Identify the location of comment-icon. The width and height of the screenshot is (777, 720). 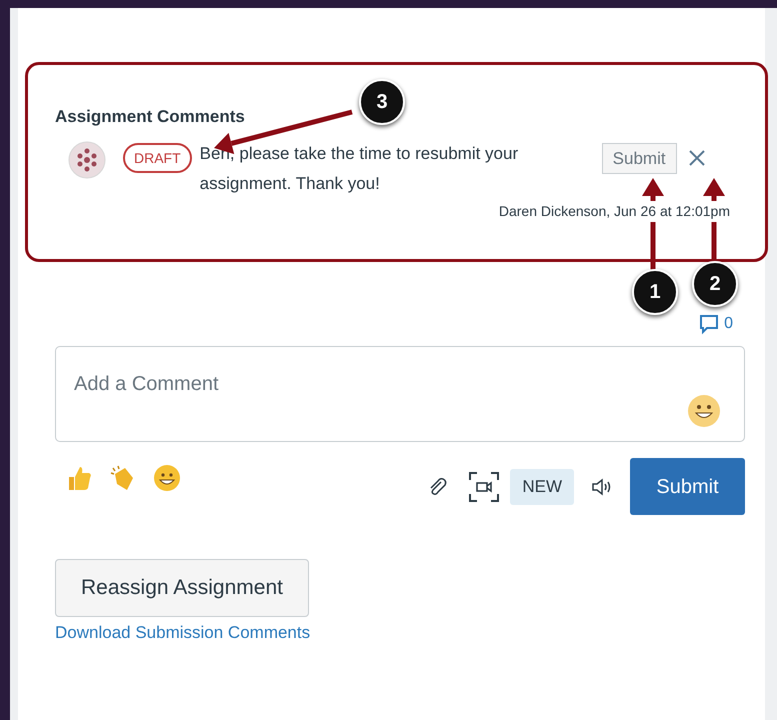
(709, 324).